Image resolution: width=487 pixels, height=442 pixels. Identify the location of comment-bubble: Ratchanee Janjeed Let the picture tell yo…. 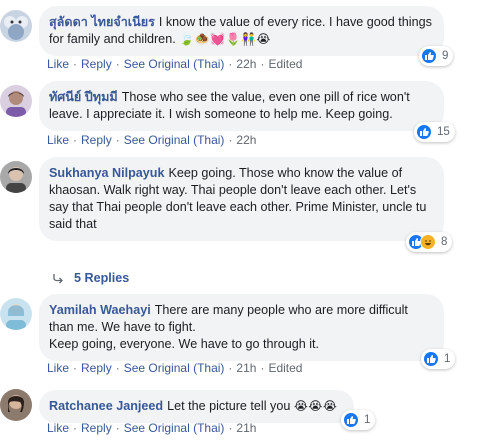
(196, 406).